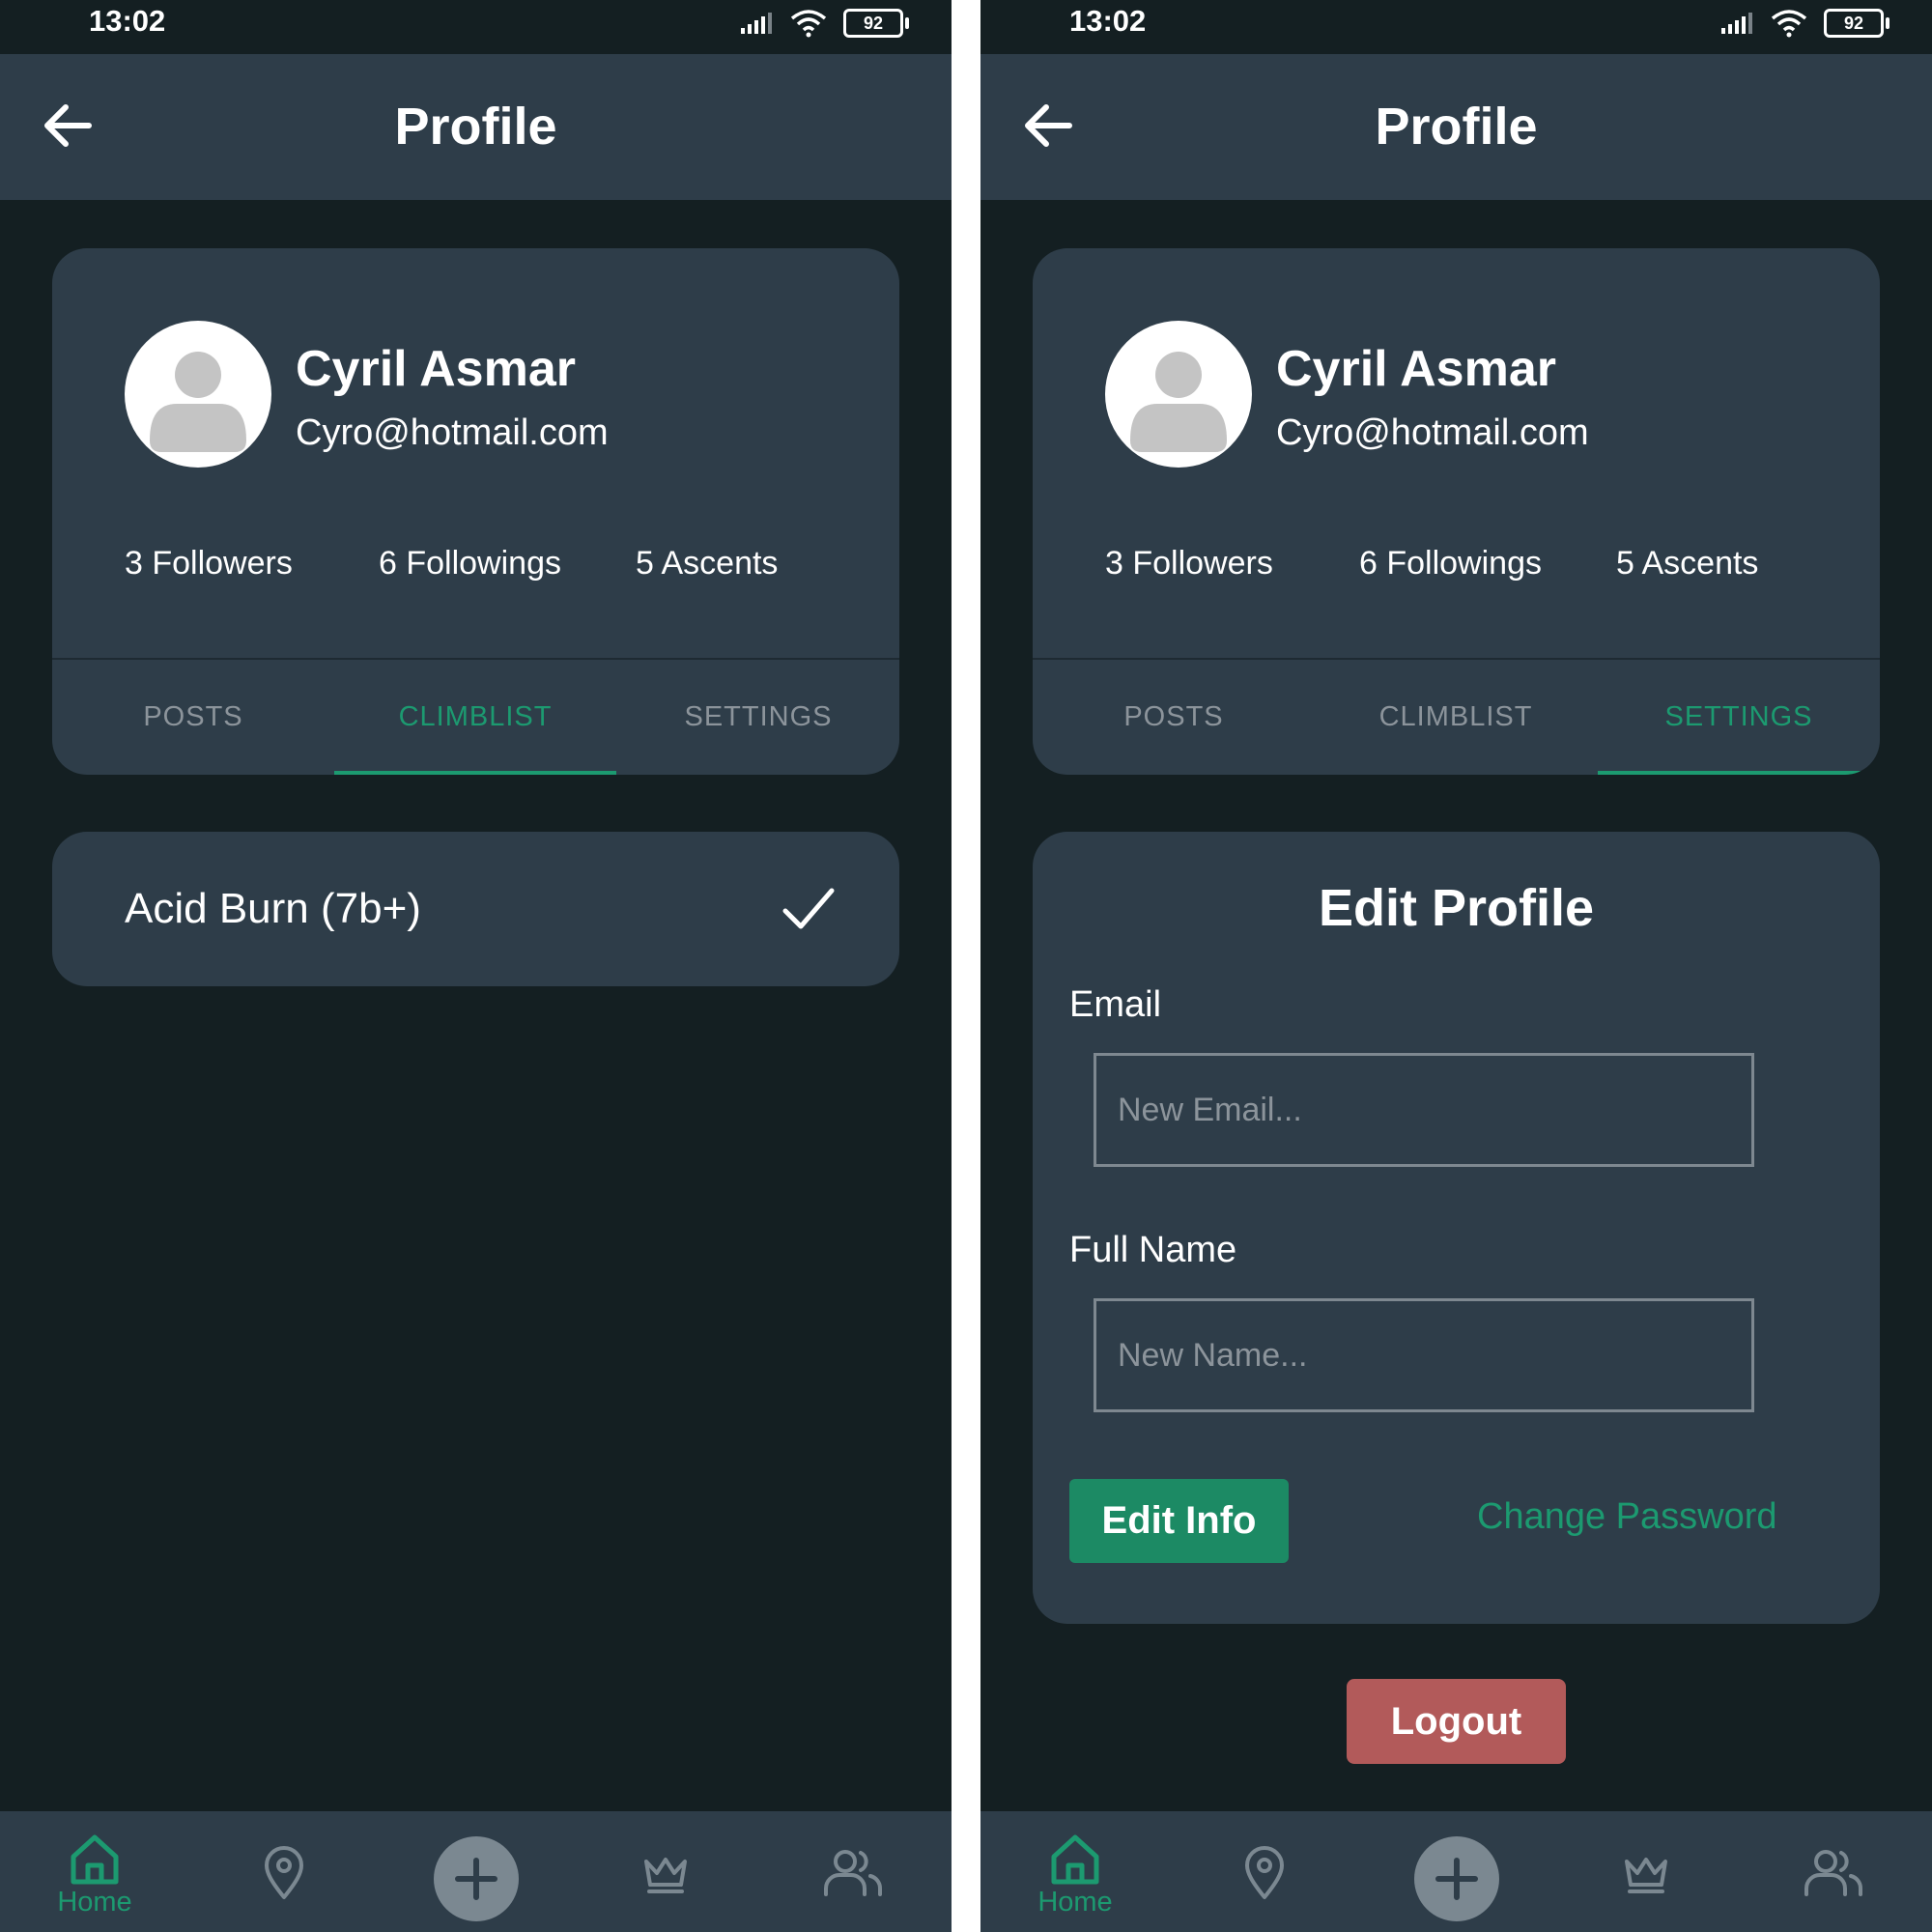 The image size is (1932, 1932). I want to click on edit-info-button: Edit Info, so click(1179, 1521).